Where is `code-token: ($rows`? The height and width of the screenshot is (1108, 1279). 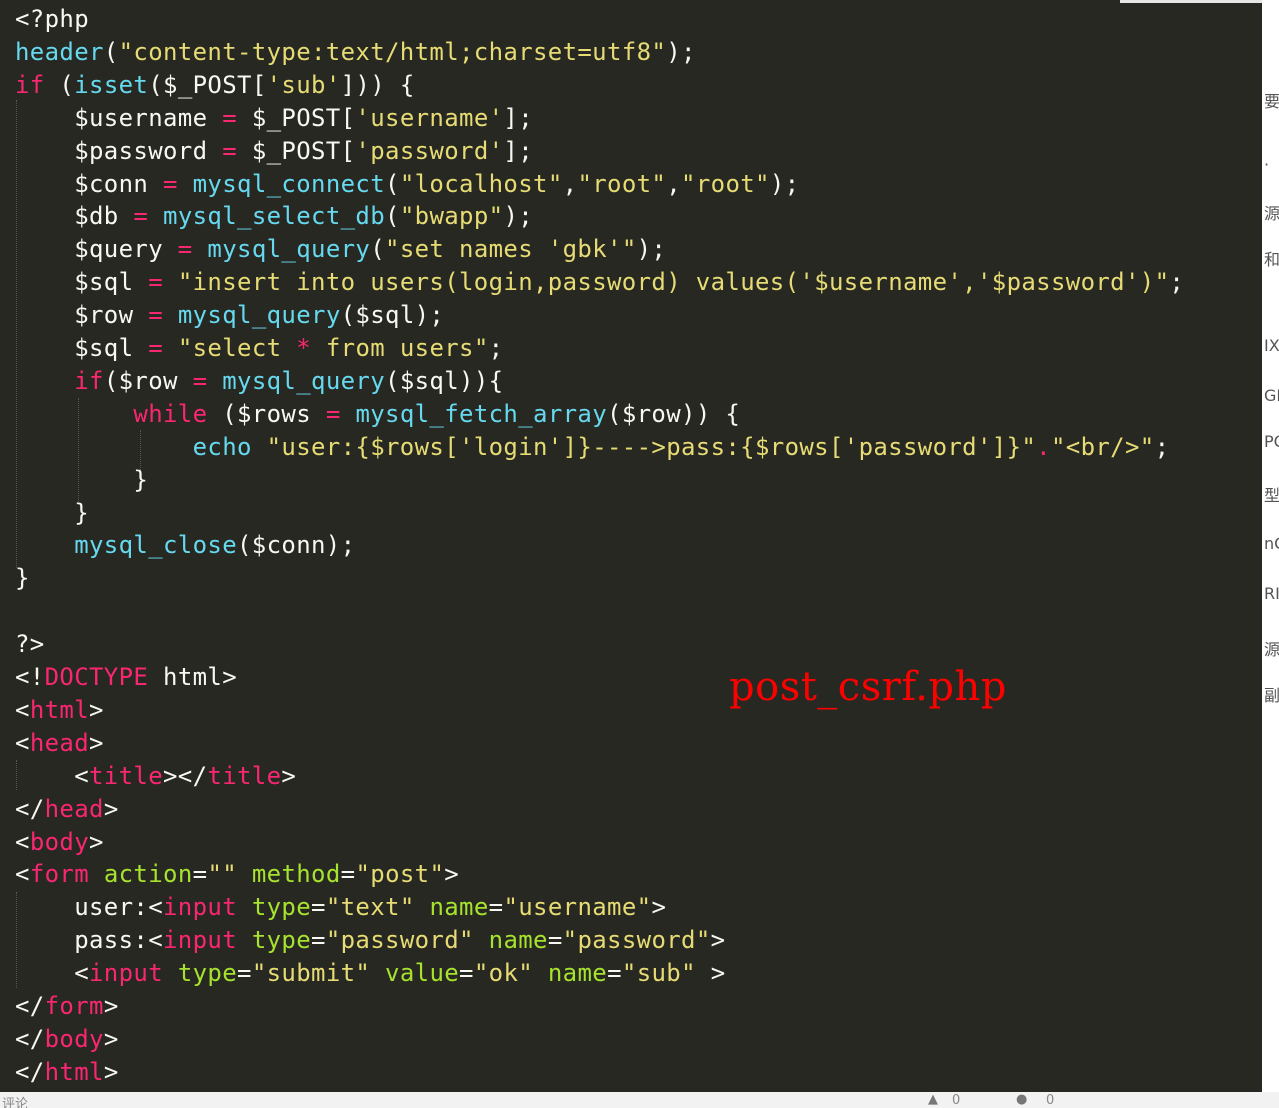 code-token: ($rows is located at coordinates (266, 413).